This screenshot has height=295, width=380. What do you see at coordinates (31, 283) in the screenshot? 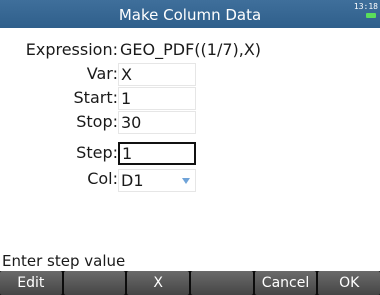
I see `edit-button: Edit` at bounding box center [31, 283].